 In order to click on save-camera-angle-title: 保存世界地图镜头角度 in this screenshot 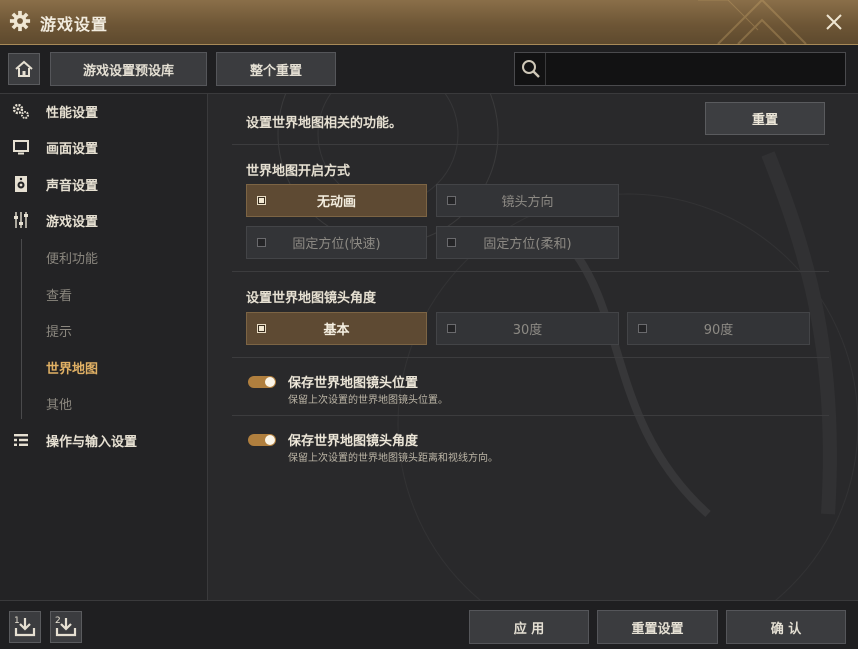, I will do `click(353, 441)`.